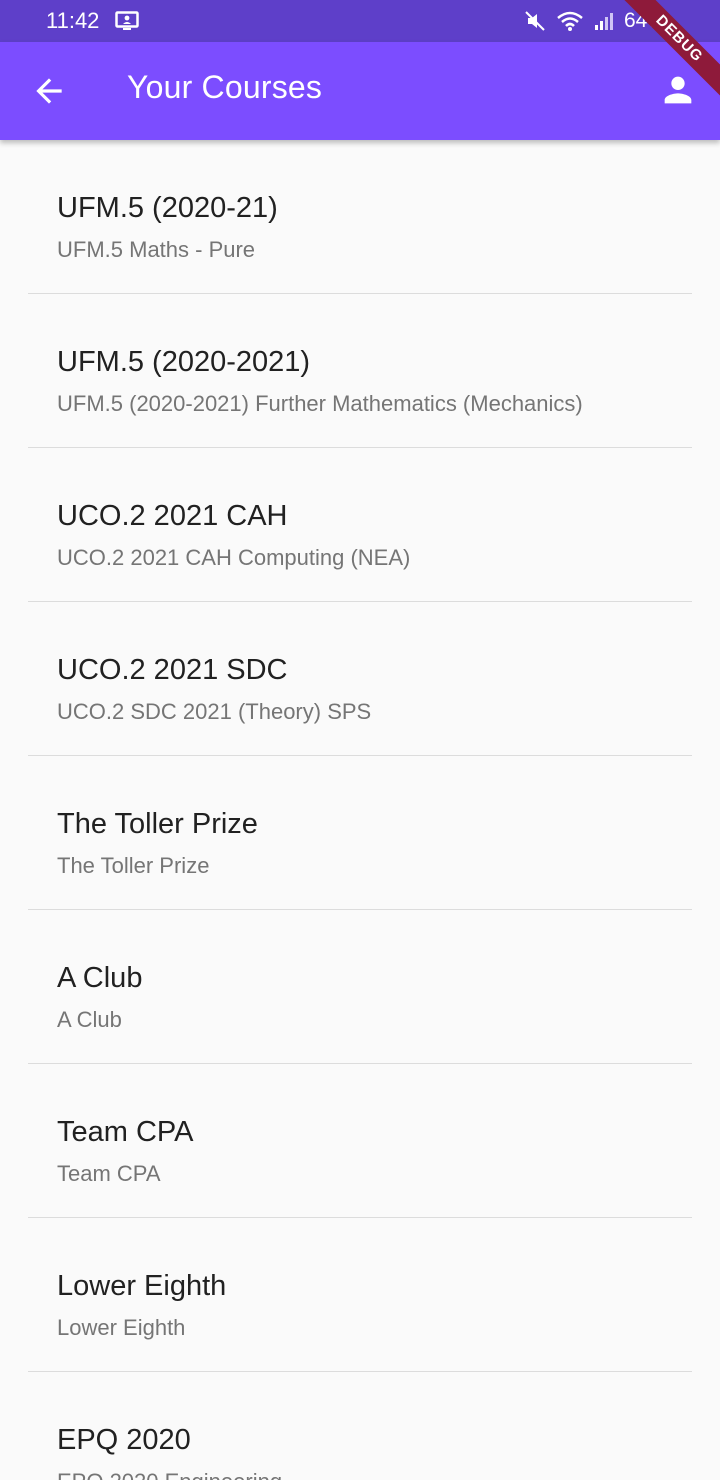 The image size is (720, 1480). I want to click on course-subtitle: UFM.5 Maths - Pure, so click(156, 249).